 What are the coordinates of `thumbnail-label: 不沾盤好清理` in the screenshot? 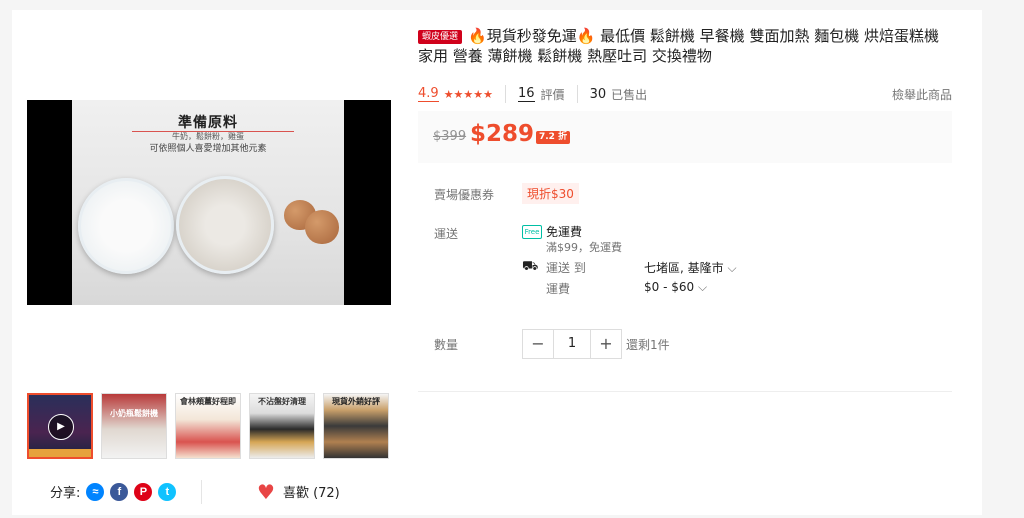 It's located at (282, 401).